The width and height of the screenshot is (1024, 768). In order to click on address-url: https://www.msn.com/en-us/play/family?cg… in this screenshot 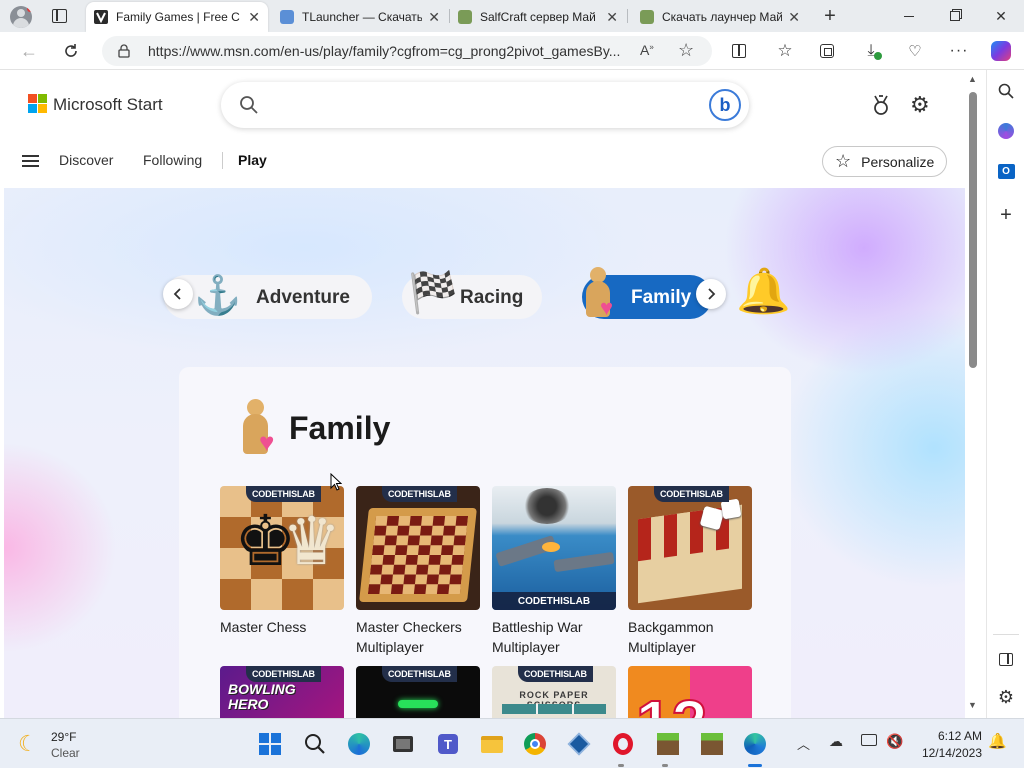, I will do `click(389, 51)`.